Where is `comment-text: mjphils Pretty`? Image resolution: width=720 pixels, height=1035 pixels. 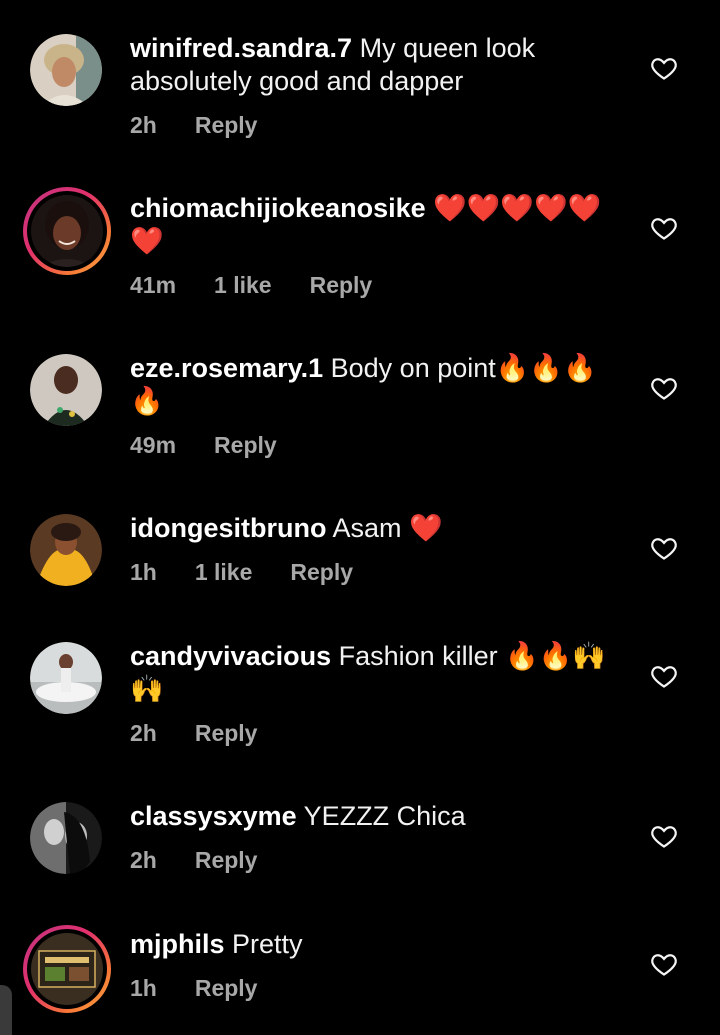
comment-text: mjphils Pretty is located at coordinates (375, 944).